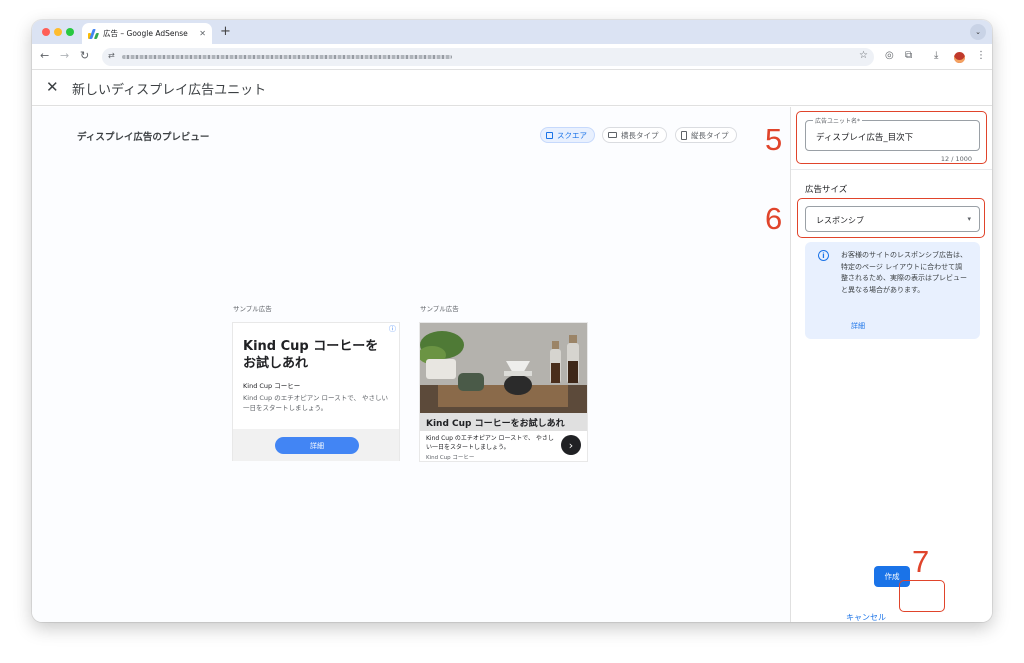 This screenshot has width=1024, height=663. I want to click on chevron-right-icon: ›, so click(571, 445).